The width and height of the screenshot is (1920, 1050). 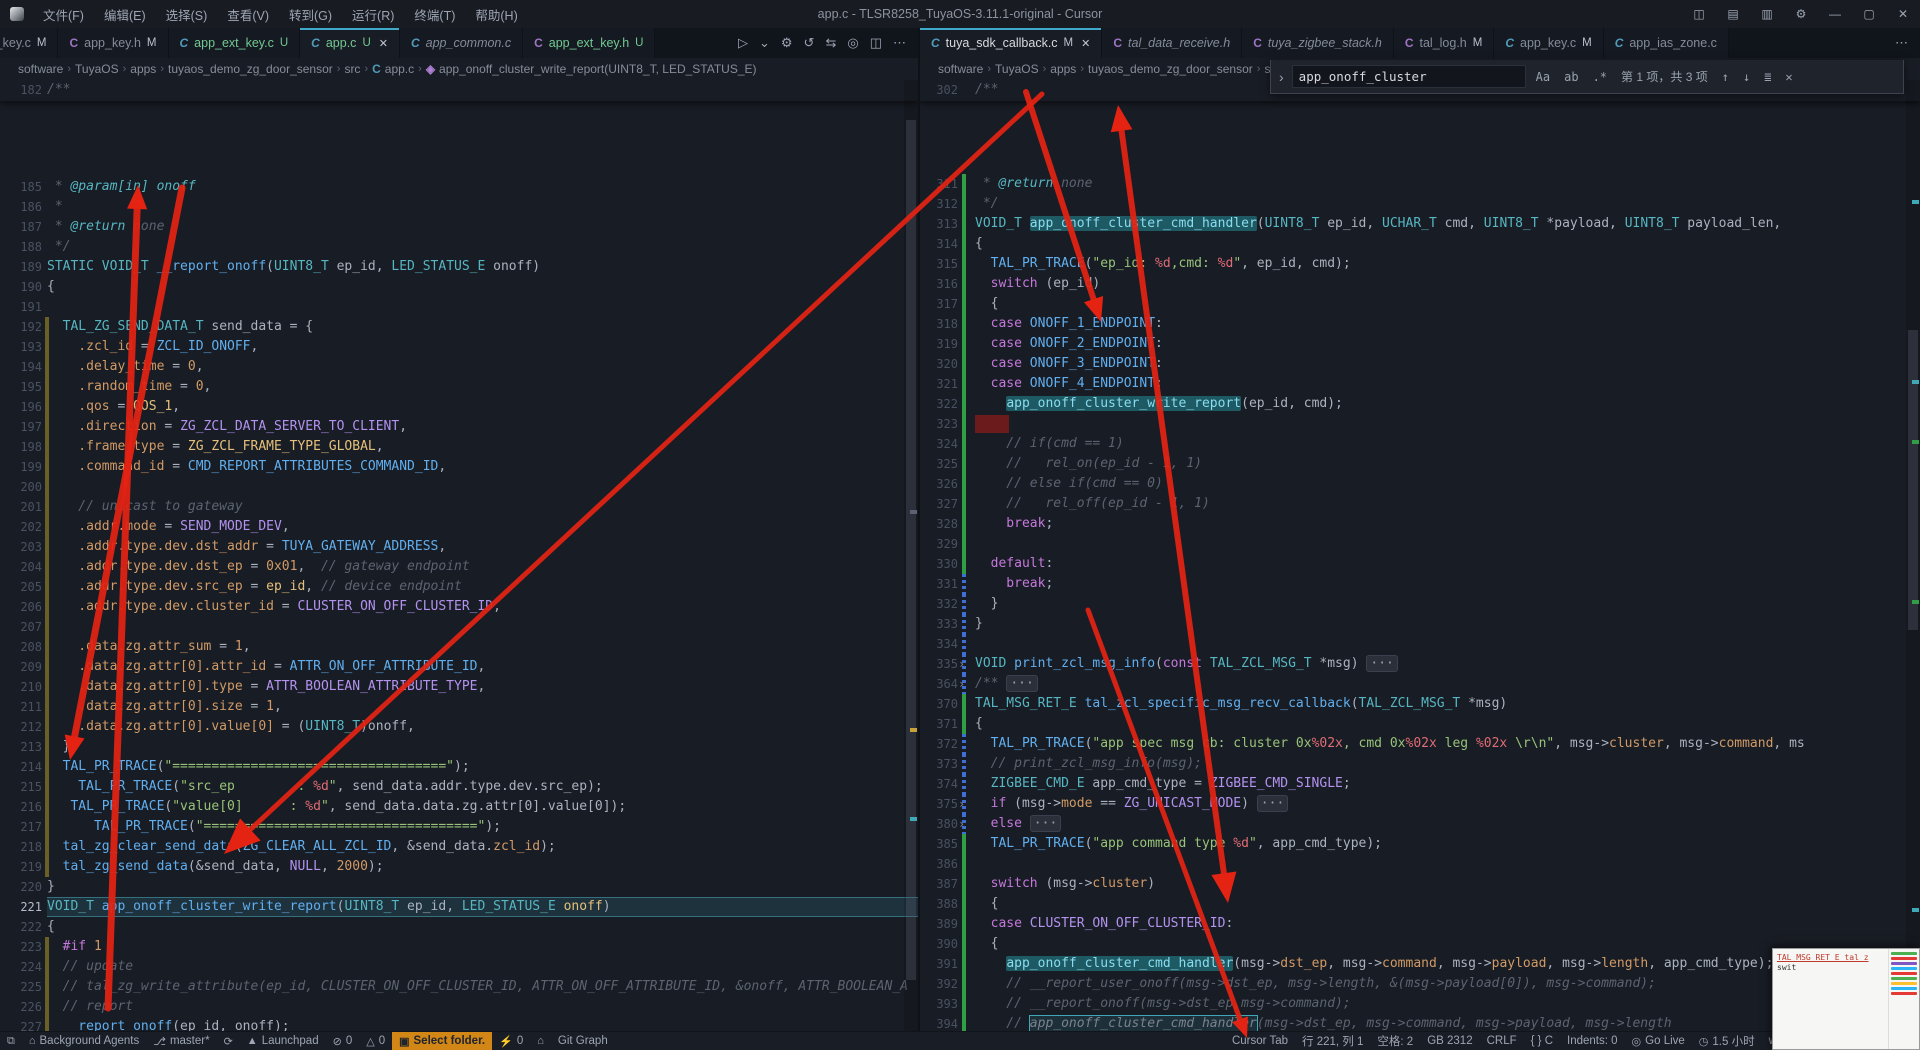 What do you see at coordinates (511, 1041) in the screenshot?
I see `status-zap-count: ⚡ 0` at bounding box center [511, 1041].